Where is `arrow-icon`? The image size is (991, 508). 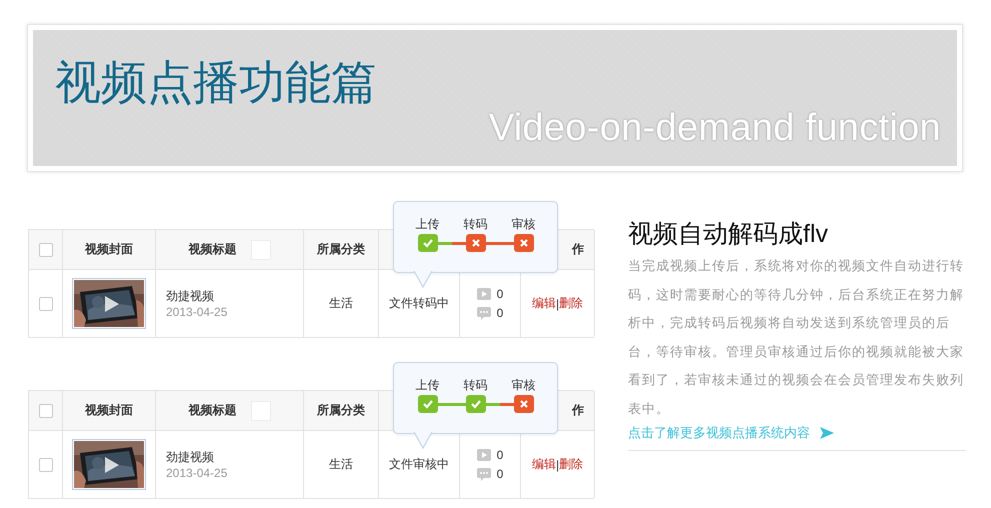
arrow-icon is located at coordinates (827, 433).